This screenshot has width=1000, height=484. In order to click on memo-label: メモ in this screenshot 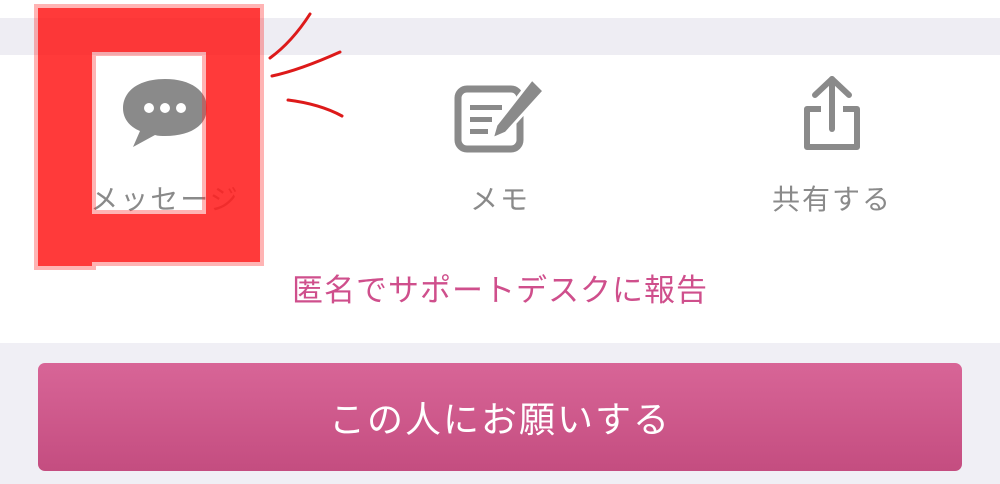, I will do `click(499, 199)`.